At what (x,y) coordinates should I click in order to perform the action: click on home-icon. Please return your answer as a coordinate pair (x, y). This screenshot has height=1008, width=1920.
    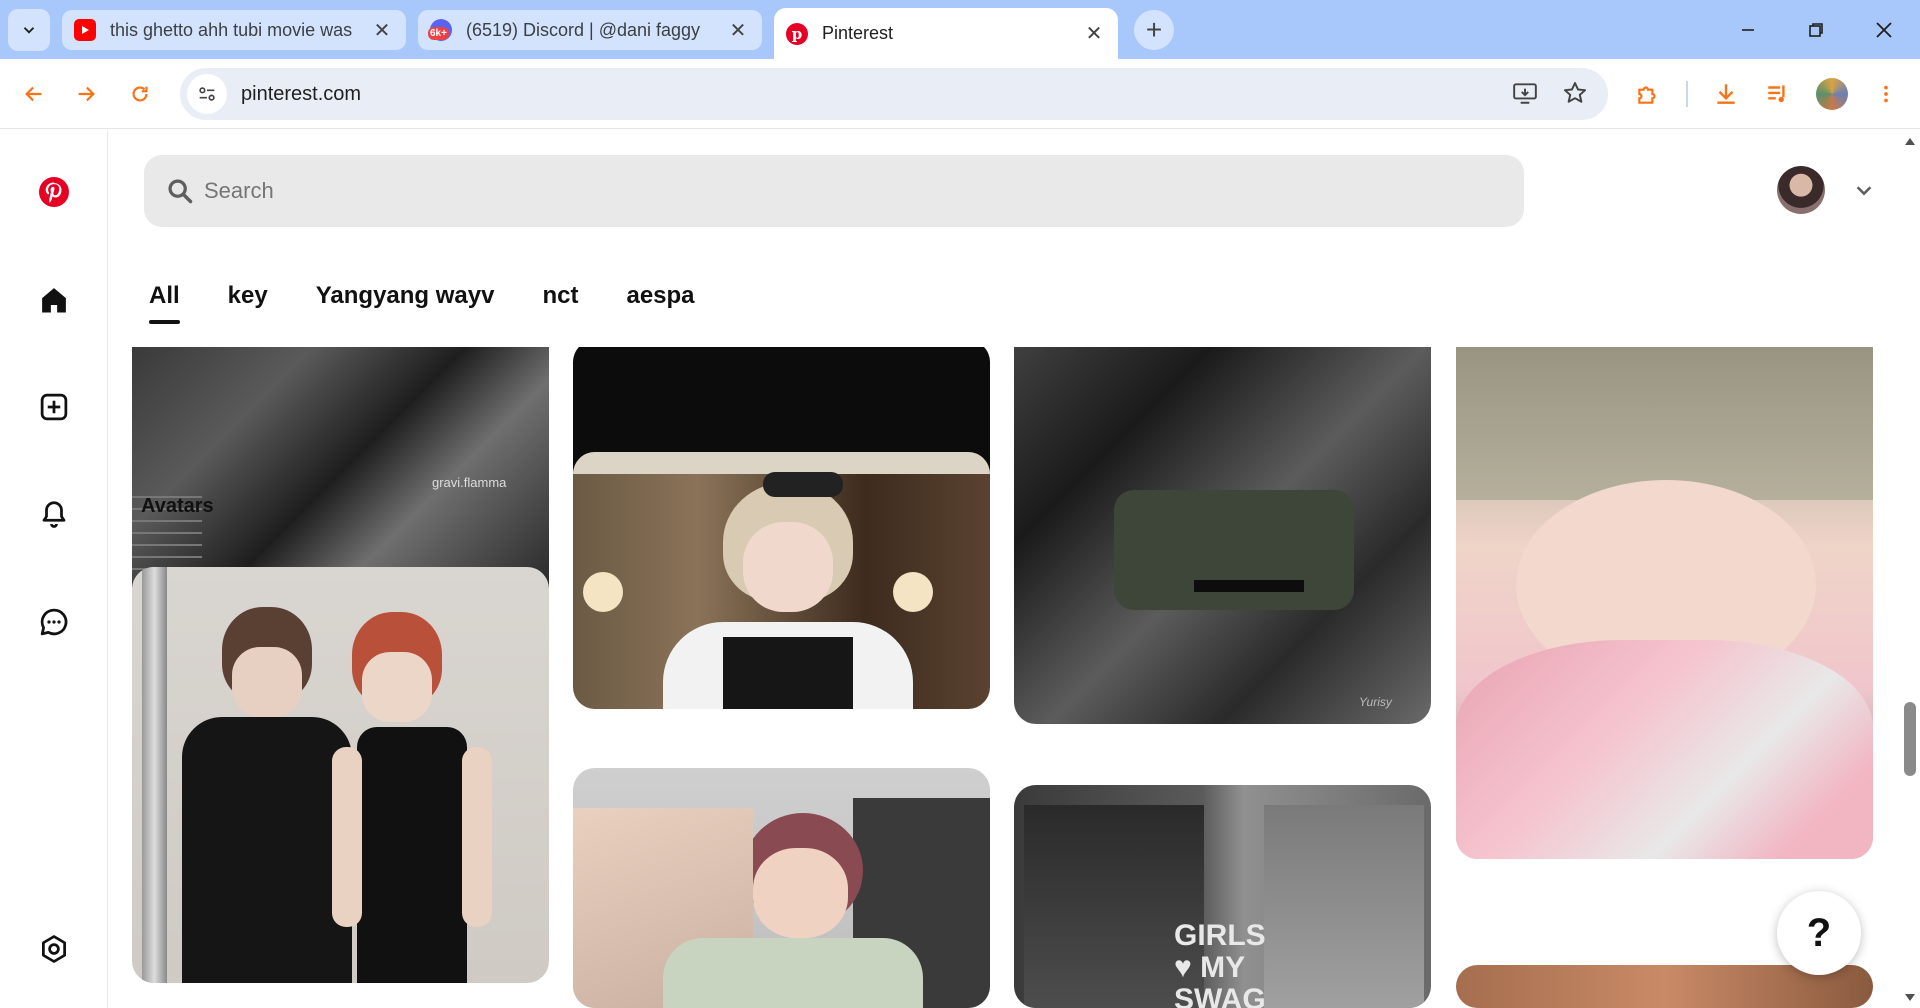
    Looking at the image, I should click on (54, 300).